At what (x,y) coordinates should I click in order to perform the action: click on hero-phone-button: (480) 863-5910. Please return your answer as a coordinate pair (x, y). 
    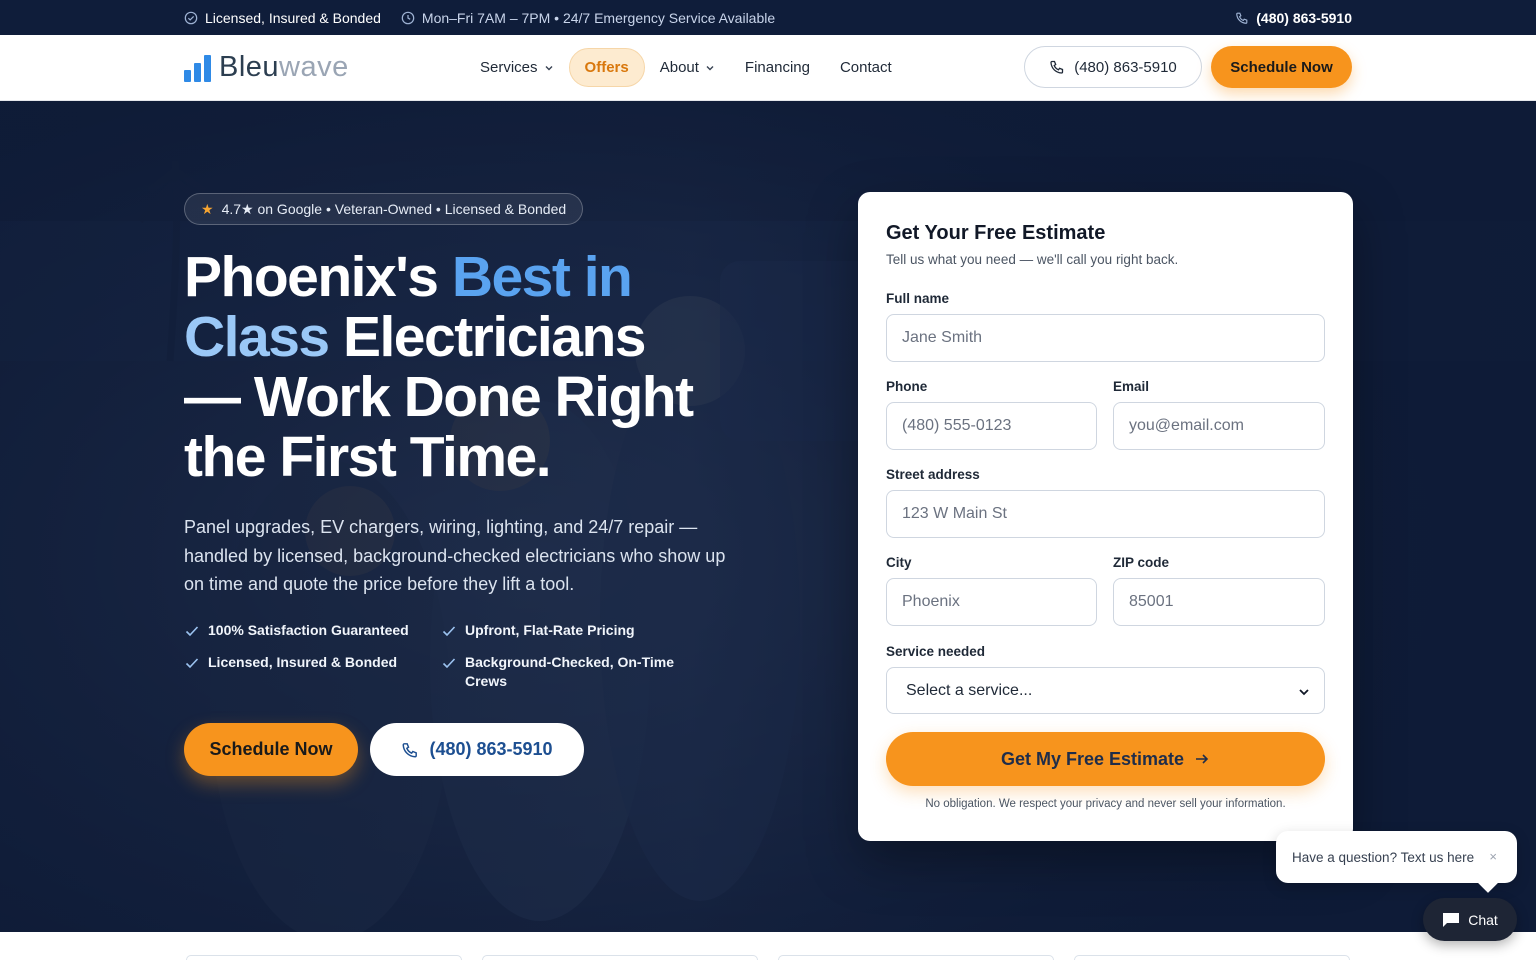
    Looking at the image, I should click on (477, 749).